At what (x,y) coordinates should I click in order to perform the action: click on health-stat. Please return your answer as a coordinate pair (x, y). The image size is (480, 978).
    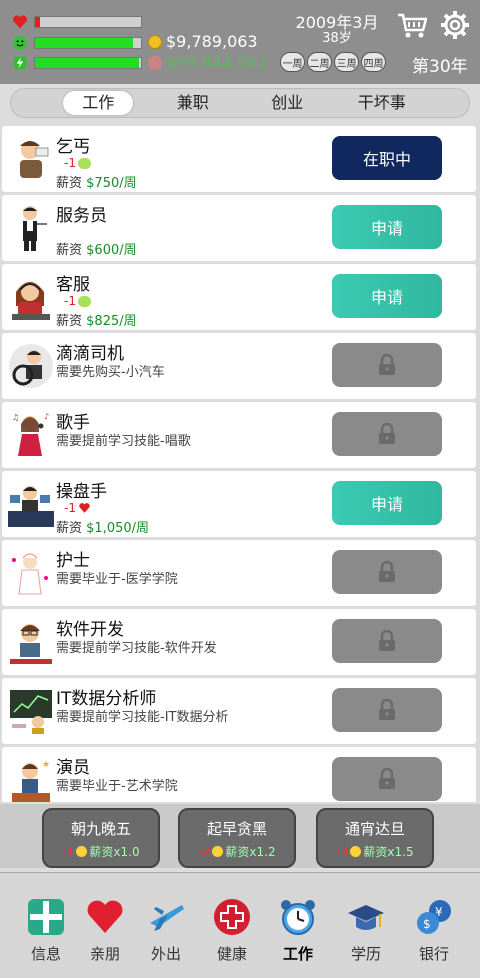
    Looking at the image, I should click on (77, 22).